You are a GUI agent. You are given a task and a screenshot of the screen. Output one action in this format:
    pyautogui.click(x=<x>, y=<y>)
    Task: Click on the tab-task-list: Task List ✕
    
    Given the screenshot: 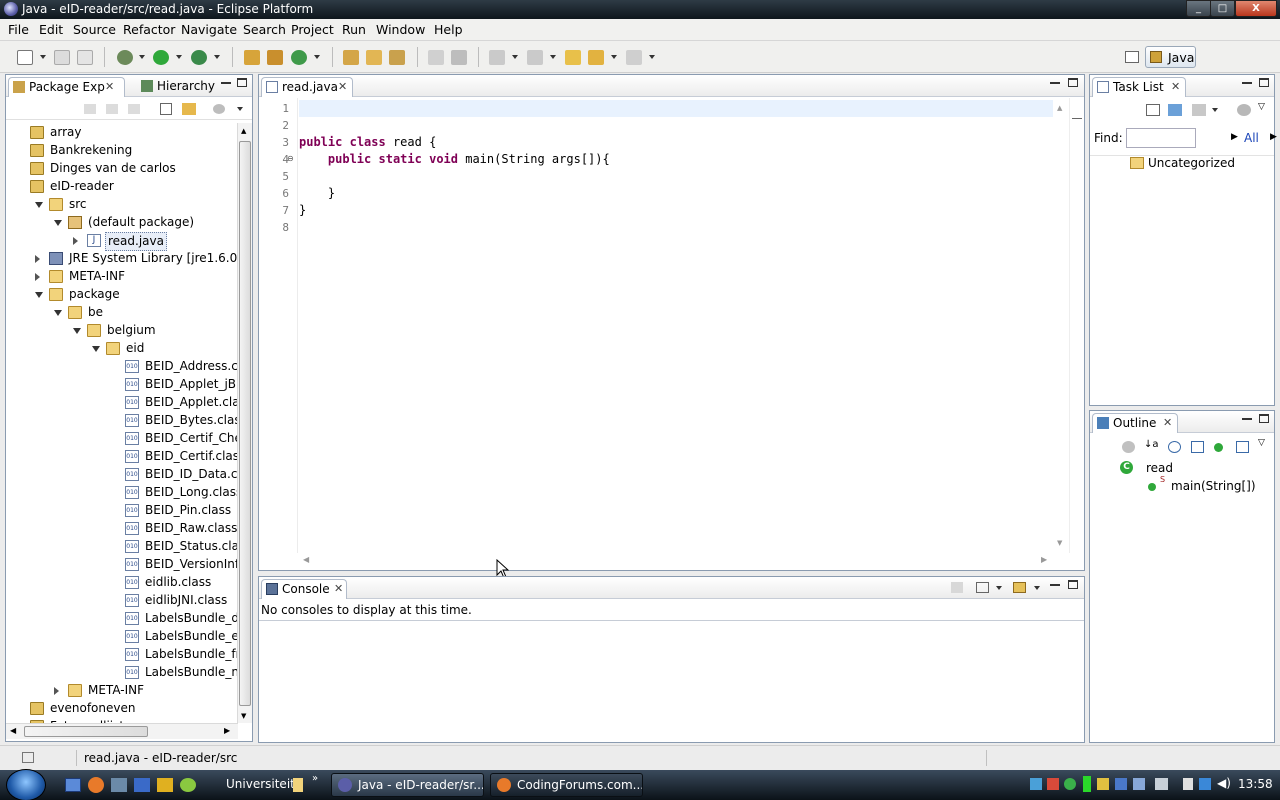 What is the action you would take?
    pyautogui.click(x=1139, y=87)
    